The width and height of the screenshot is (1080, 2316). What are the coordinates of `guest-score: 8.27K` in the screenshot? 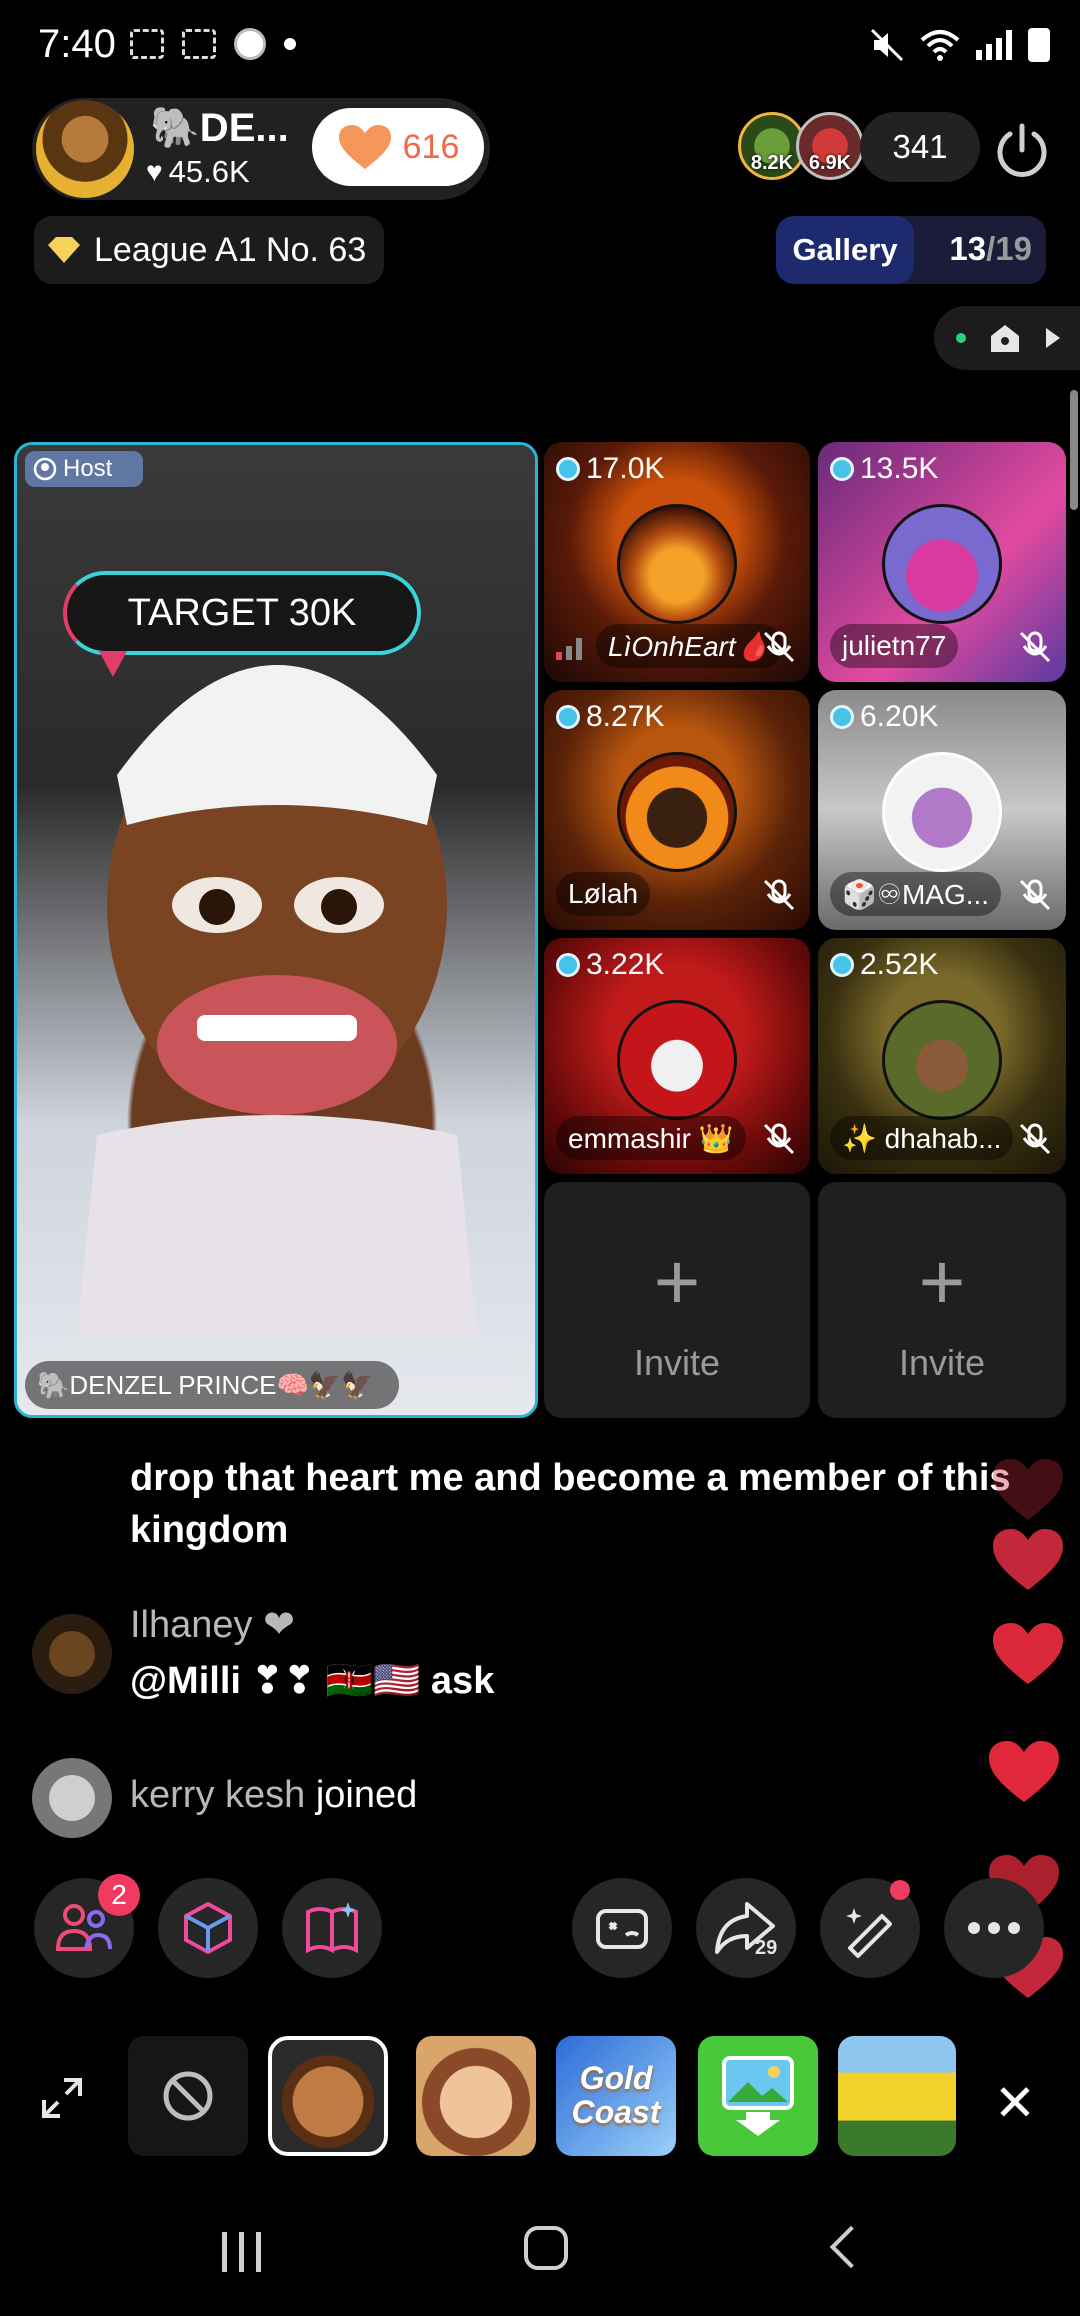 It's located at (610, 717).